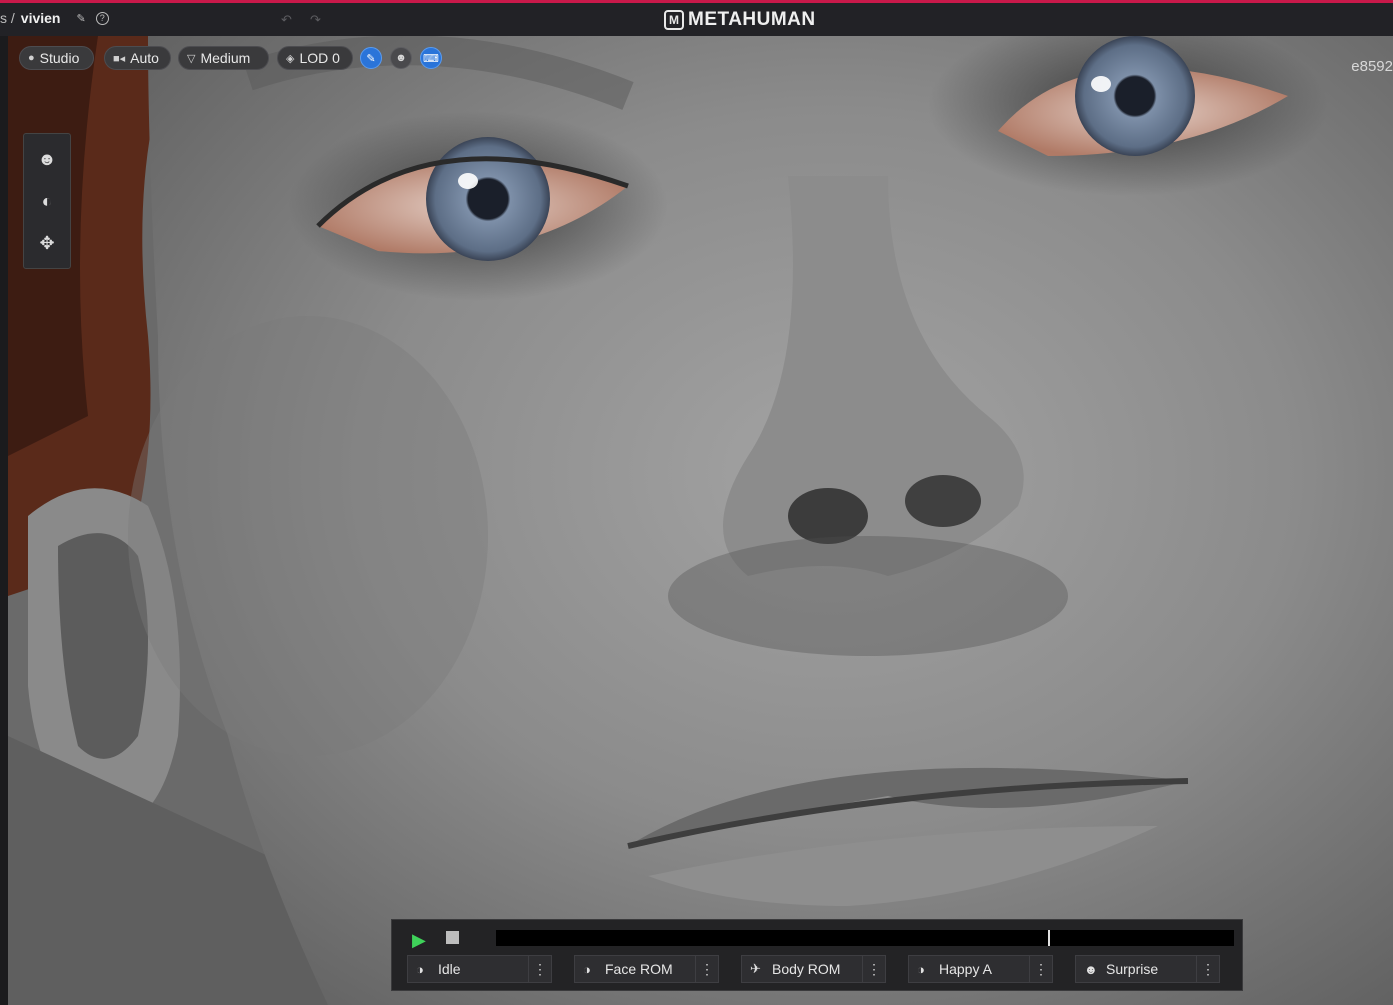 This screenshot has width=1393, height=1005. What do you see at coordinates (431, 58) in the screenshot?
I see `keyboard-icon: ⌨` at bounding box center [431, 58].